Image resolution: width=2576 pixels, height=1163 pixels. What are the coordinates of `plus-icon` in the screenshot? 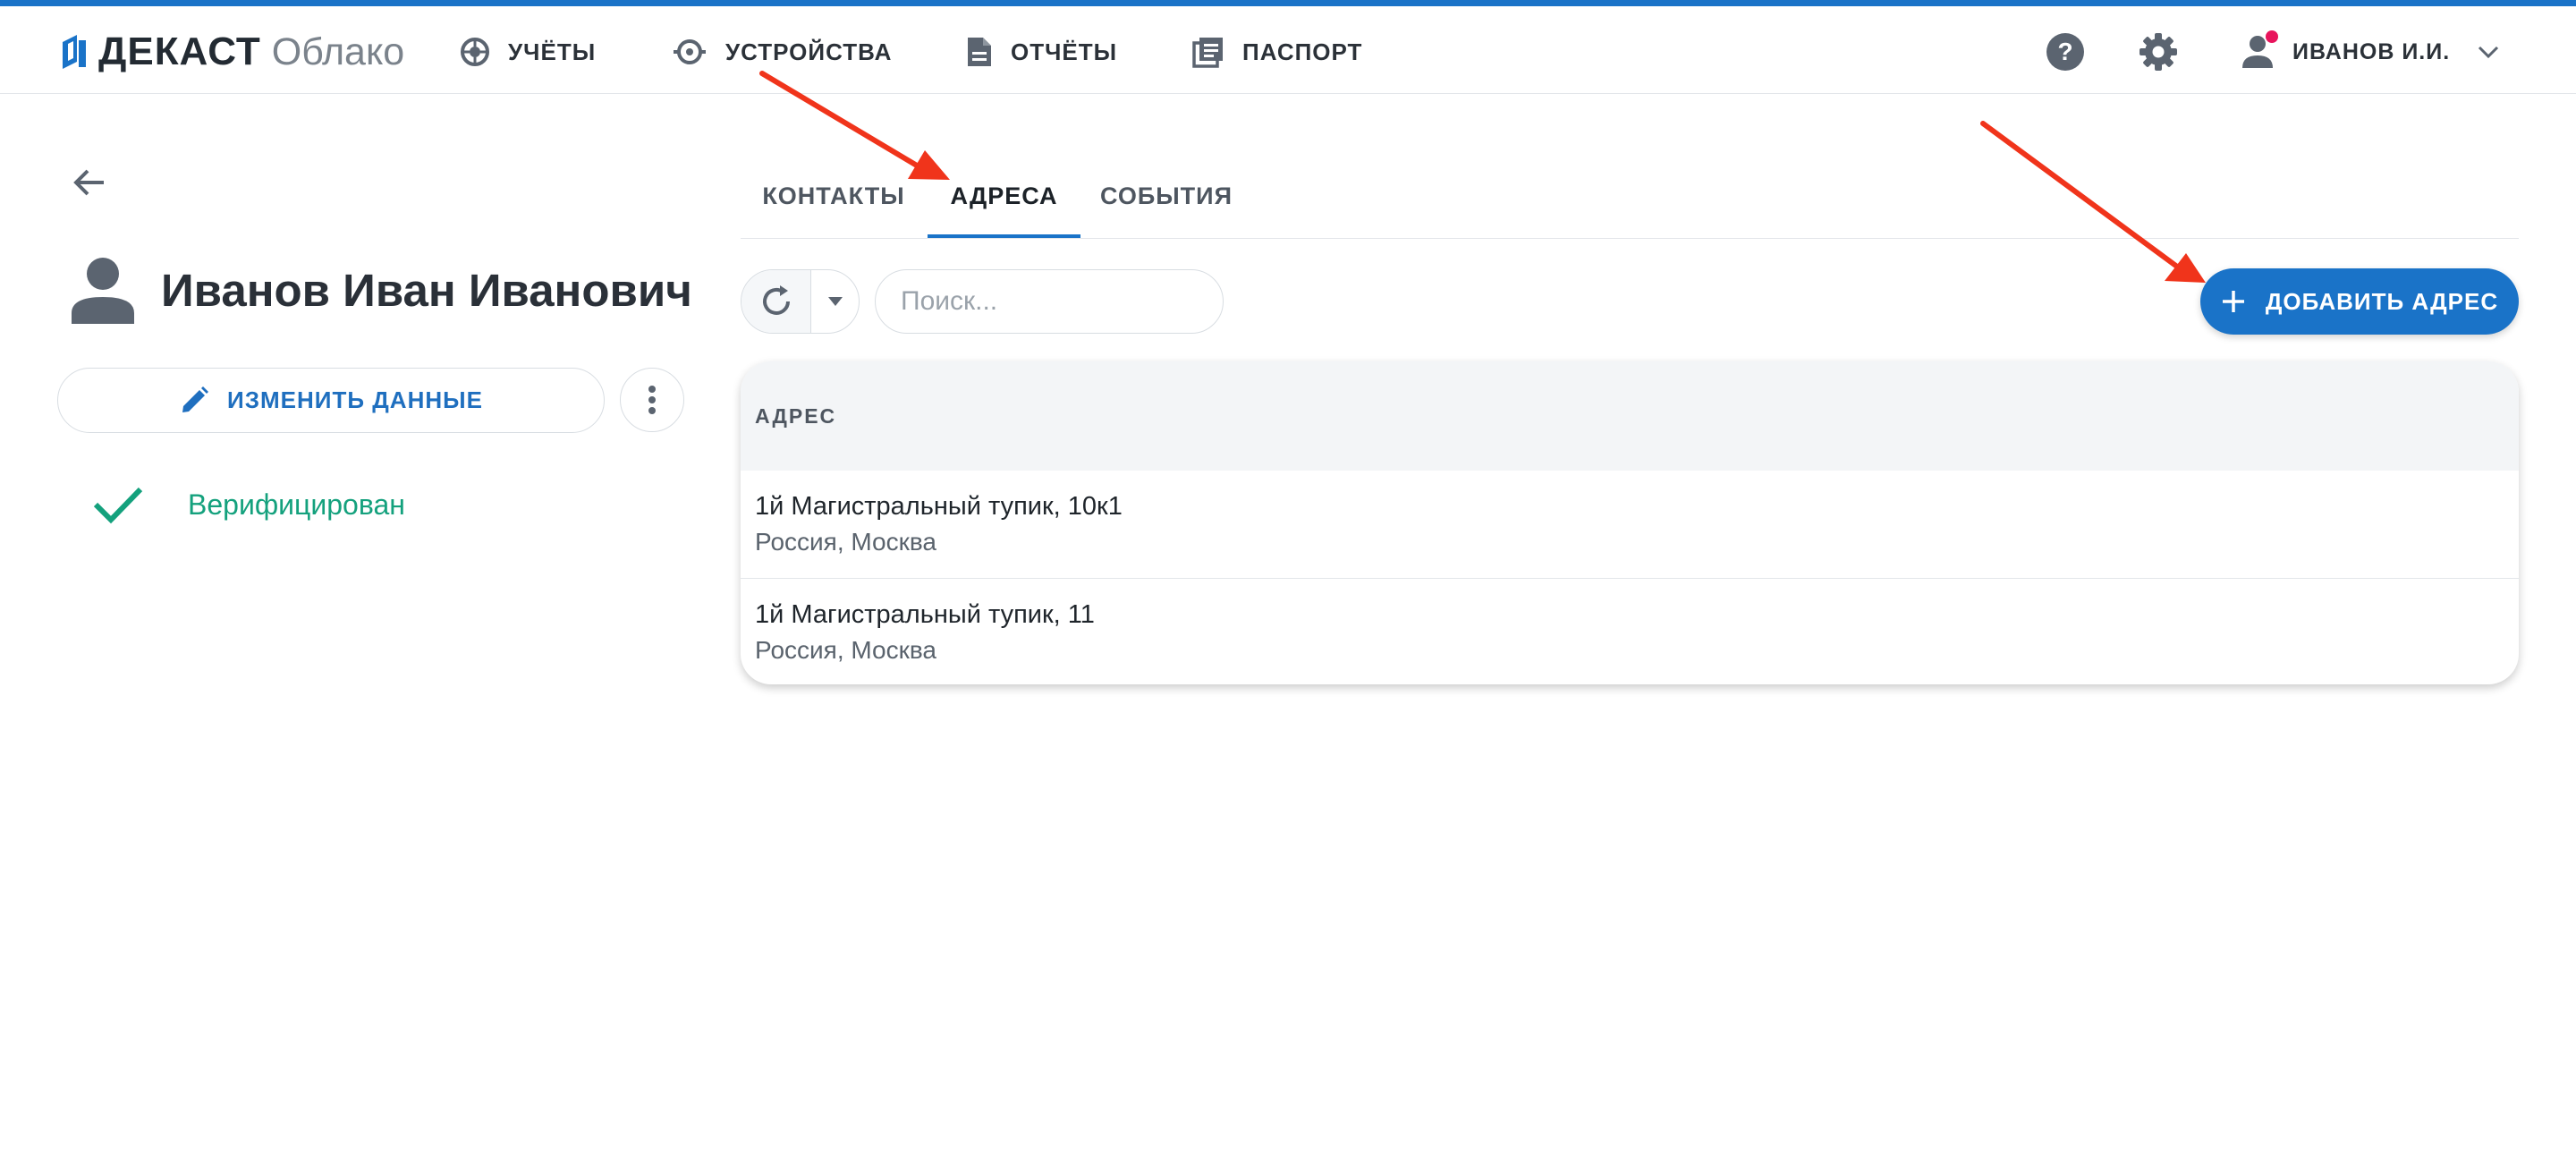 It's located at (2233, 302).